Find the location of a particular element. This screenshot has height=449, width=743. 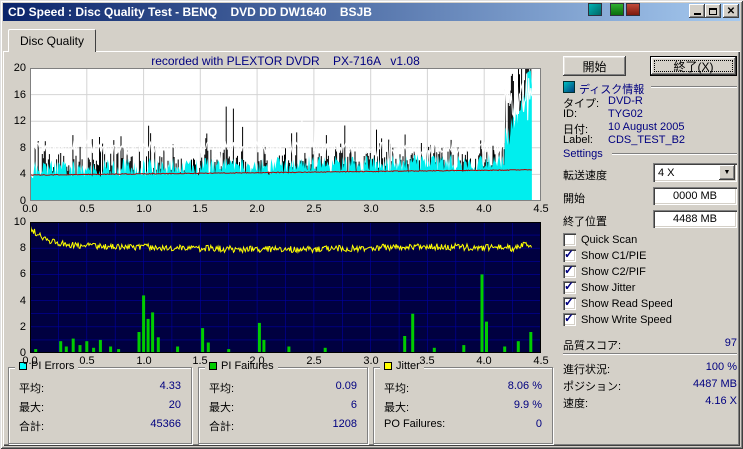

show-c1-pie-checkbox: ✓ is located at coordinates (569, 254).